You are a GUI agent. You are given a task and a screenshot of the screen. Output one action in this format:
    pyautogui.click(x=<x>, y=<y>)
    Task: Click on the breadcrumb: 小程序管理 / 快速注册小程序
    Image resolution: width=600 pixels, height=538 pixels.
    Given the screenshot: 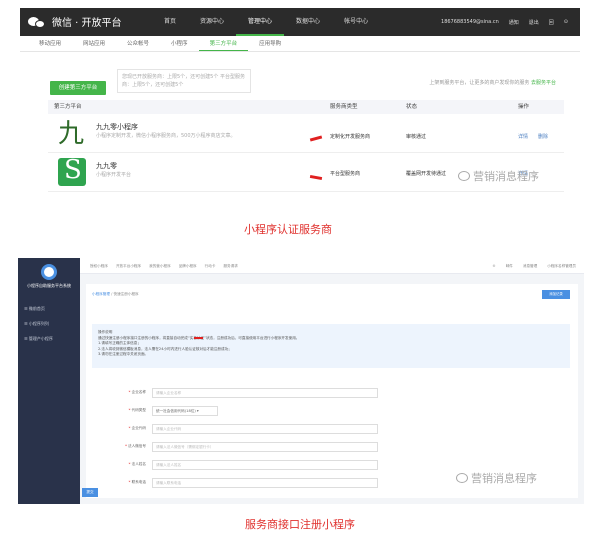 What is the action you would take?
    pyautogui.click(x=115, y=294)
    